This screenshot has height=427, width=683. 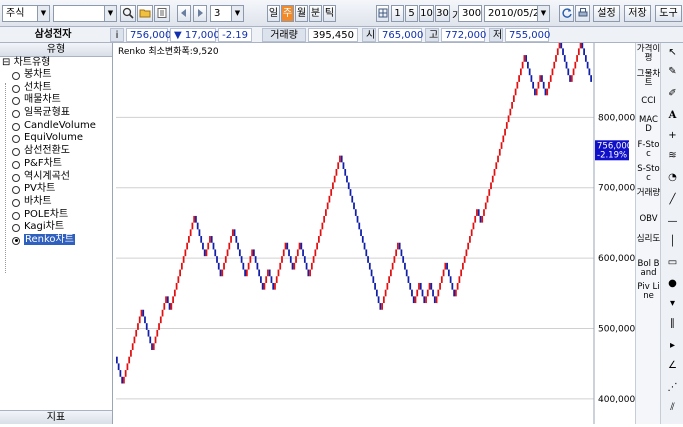 I want to click on chart-type-item: 바차트, so click(x=56, y=202).